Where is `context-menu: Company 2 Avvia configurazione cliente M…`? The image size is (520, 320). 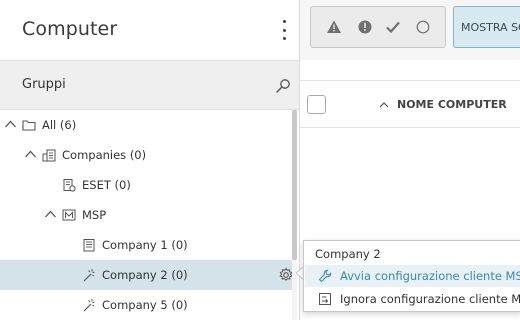 context-menu: Company 2 Avvia configurazione cliente M… is located at coordinates (411, 276).